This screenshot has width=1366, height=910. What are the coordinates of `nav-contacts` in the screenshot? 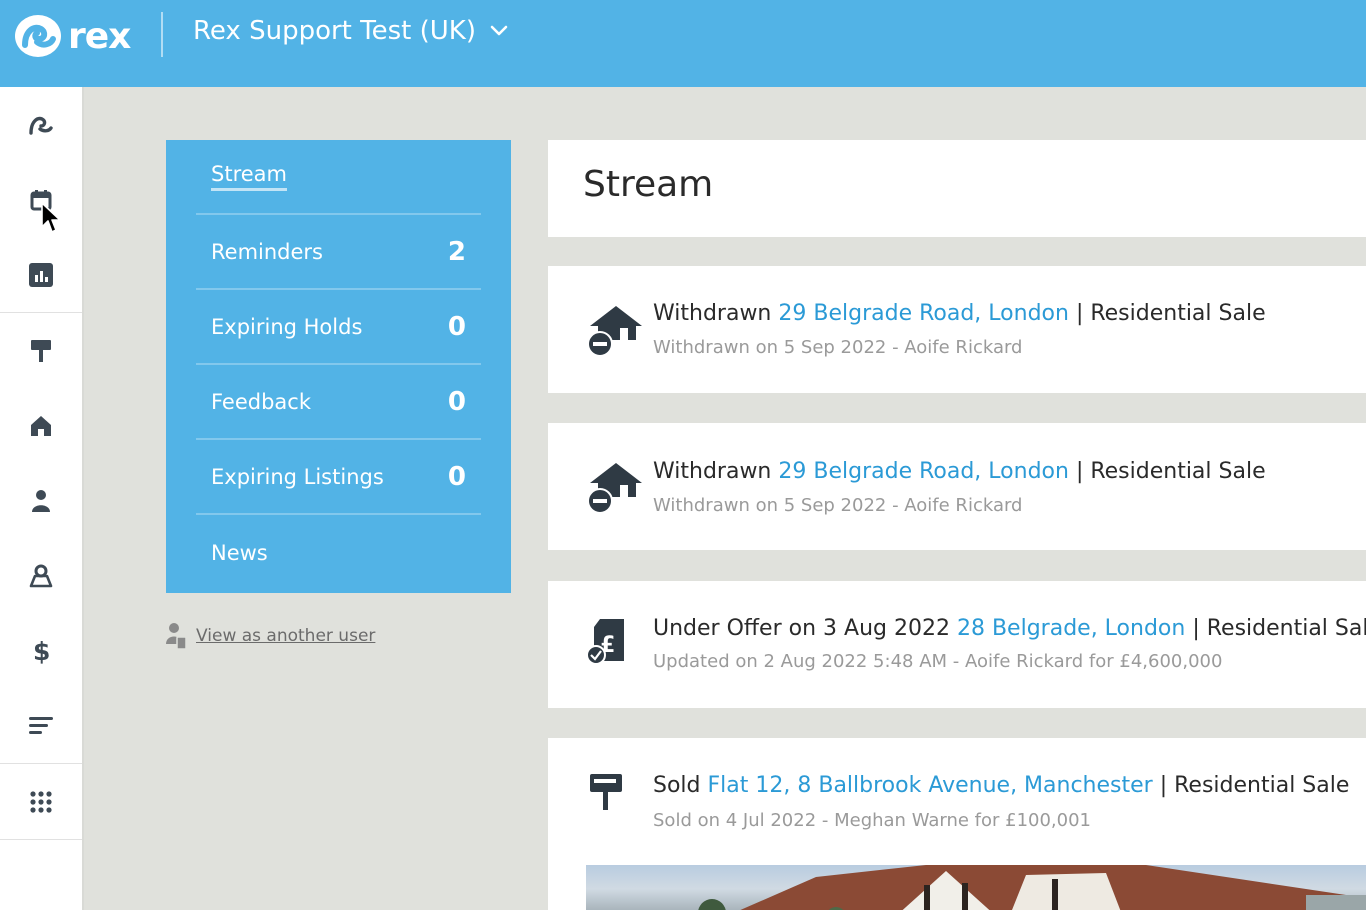 It's located at (41, 500).